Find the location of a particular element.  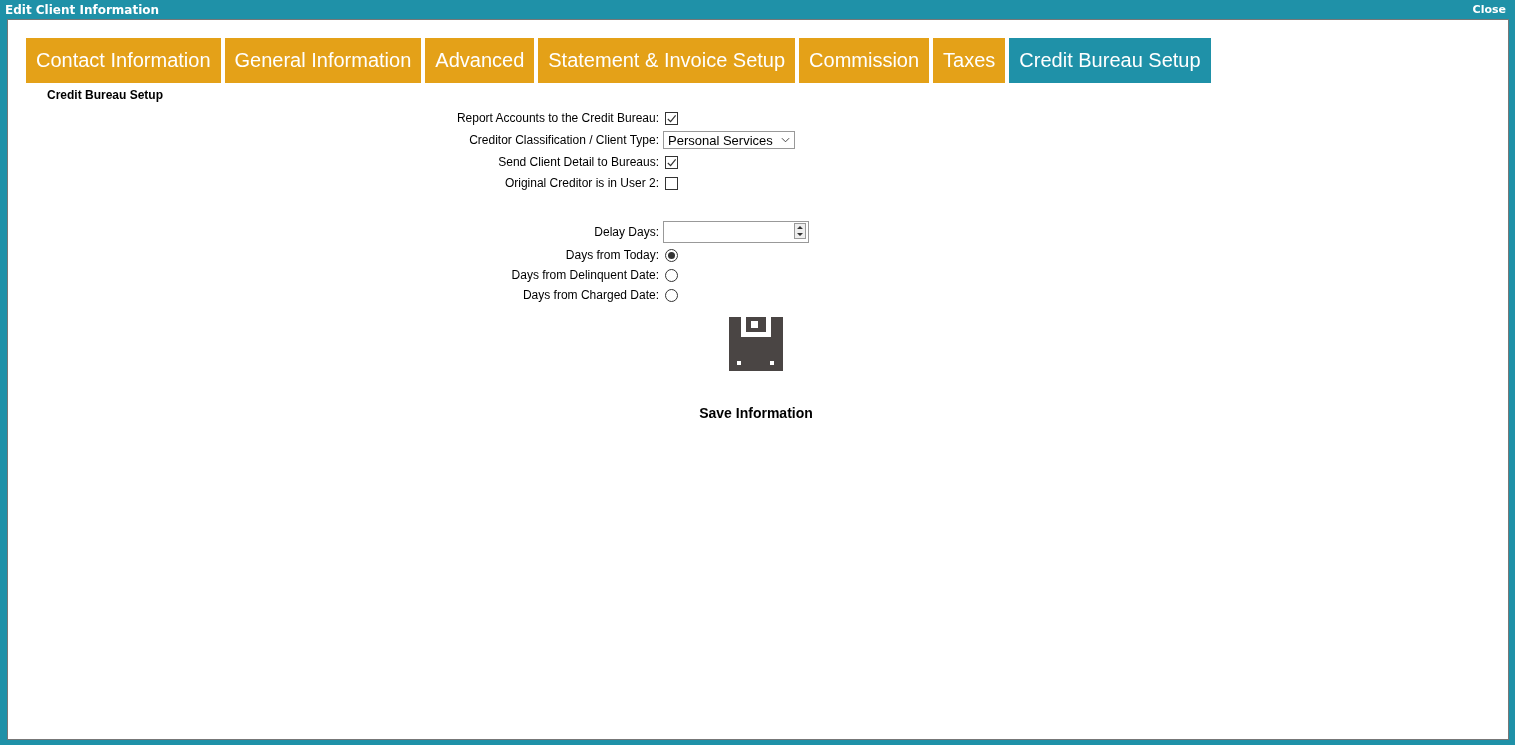

section-title: Credit Bureau Setup is located at coordinates (105, 95).